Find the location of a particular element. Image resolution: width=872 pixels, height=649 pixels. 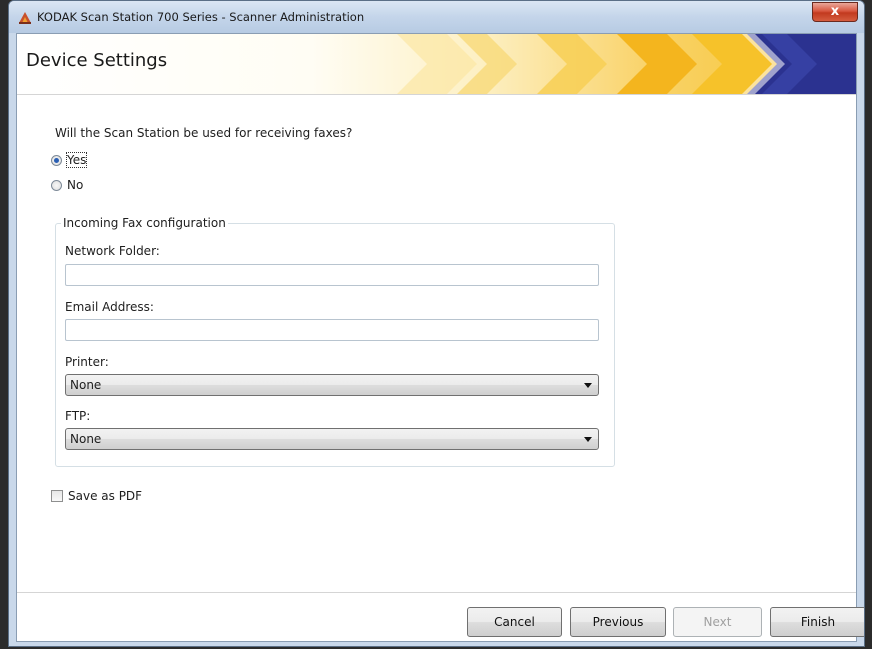

email-address-label: Email Address: is located at coordinates (109, 307).